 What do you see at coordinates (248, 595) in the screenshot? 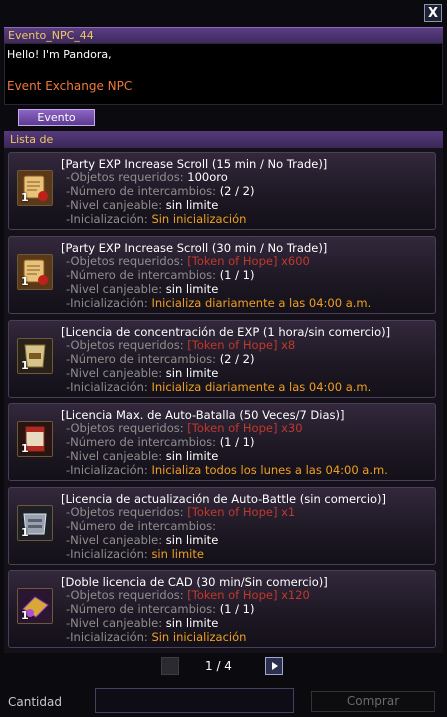
I see `required-value: [Token of Hope] x120` at bounding box center [248, 595].